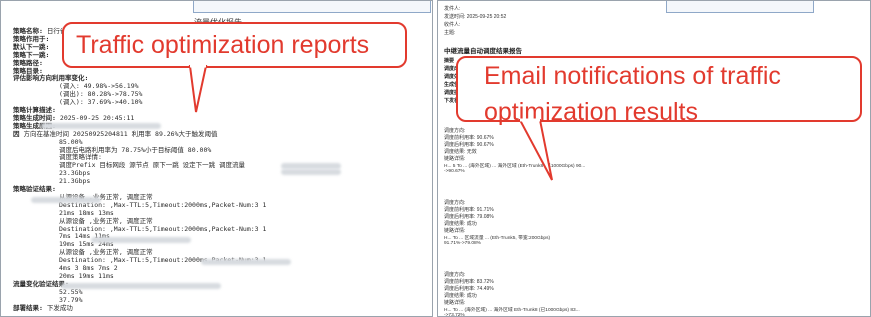  What do you see at coordinates (75, 173) in the screenshot?
I see `report-line-value: 23.3Gbps` at bounding box center [75, 173].